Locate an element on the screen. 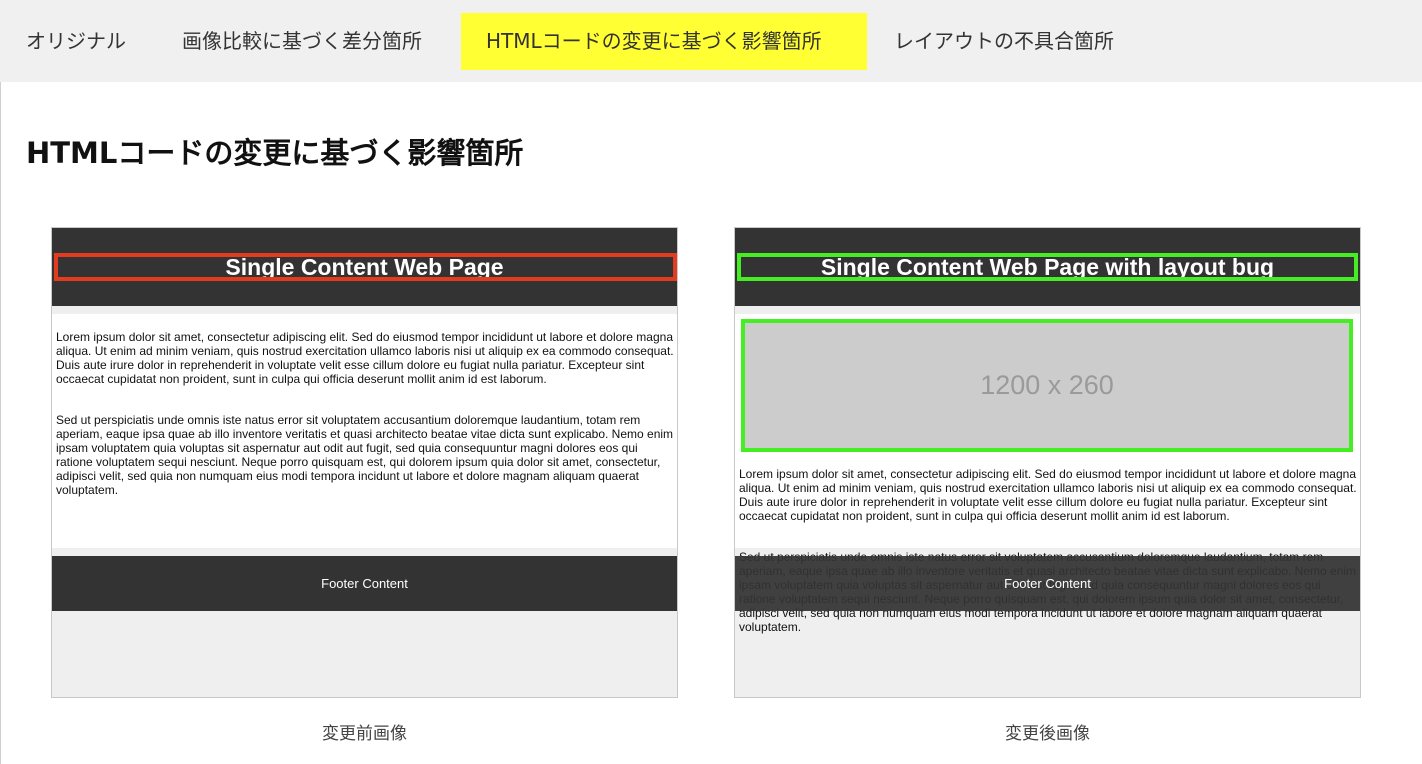 This screenshot has width=1422, height=764. after-caption: 変更後画像 is located at coordinates (1047, 734).